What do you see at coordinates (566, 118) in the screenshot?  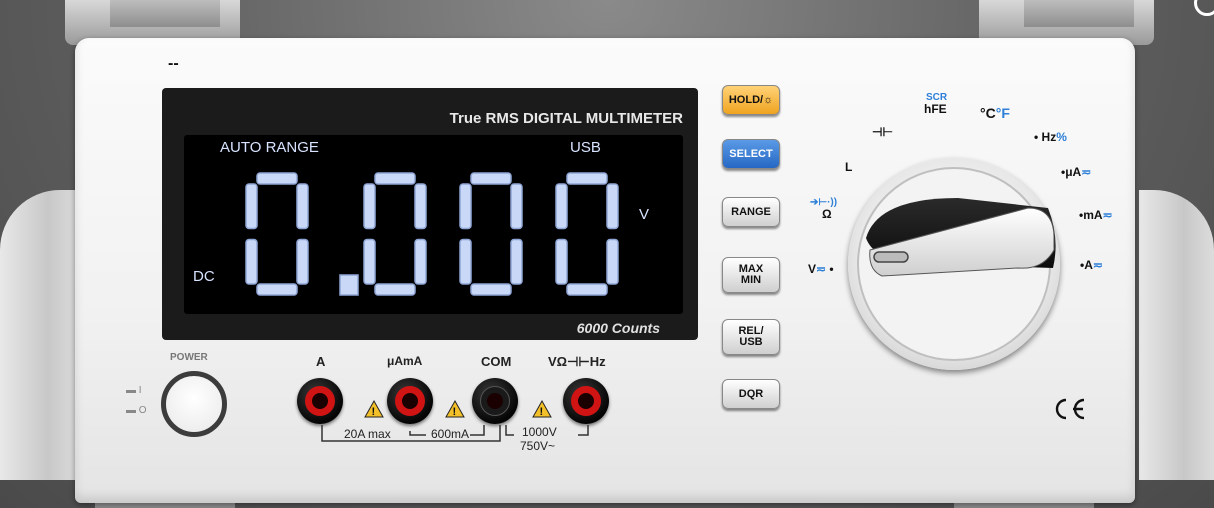 I see `lcd-title: True RMS DIGITAL MULTIMETER` at bounding box center [566, 118].